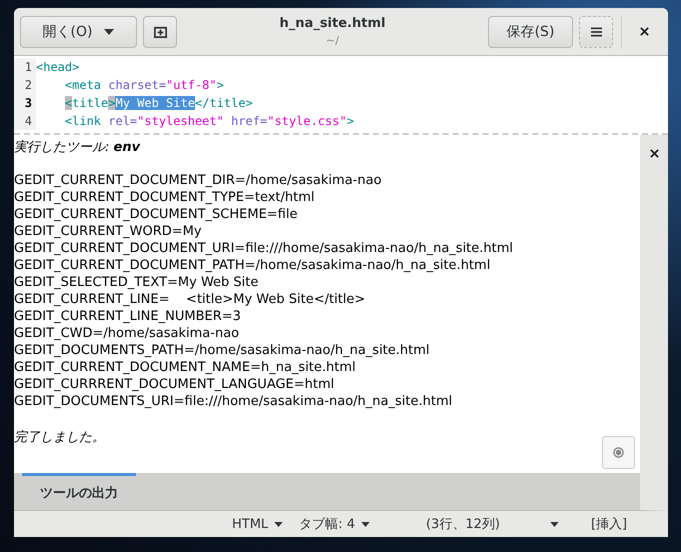 Image resolution: width=681 pixels, height=552 pixels. I want to click on status-message: 完了しました。, so click(60, 437).